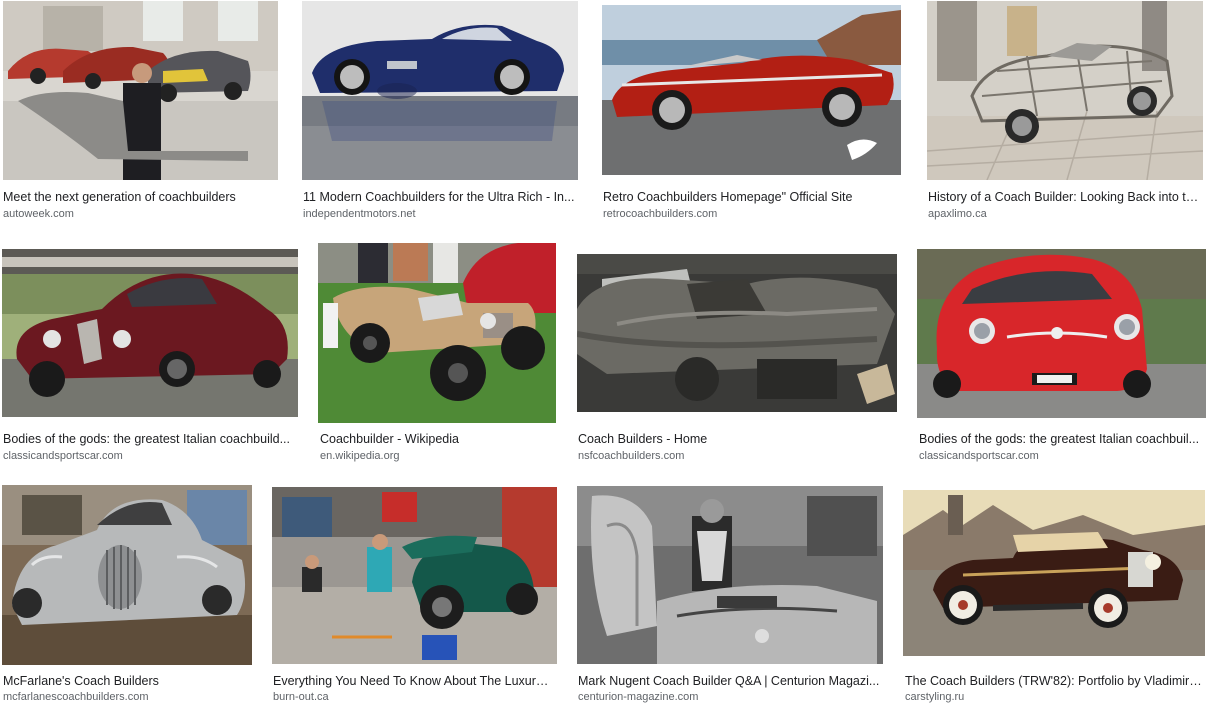 The height and width of the screenshot is (707, 1207). Describe the element at coordinates (438, 439) in the screenshot. I see `result-title: Coachbuilder - Wikipedia` at that location.